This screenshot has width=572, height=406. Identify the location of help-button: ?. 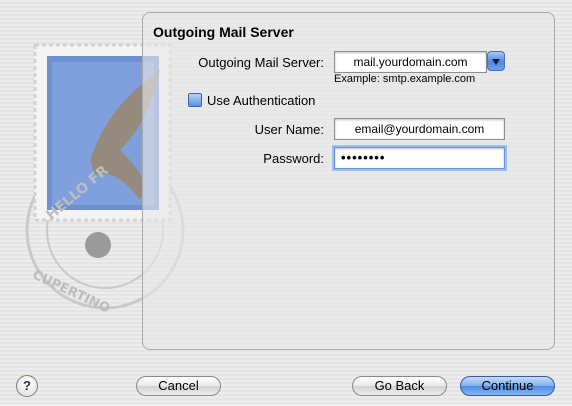
(27, 386).